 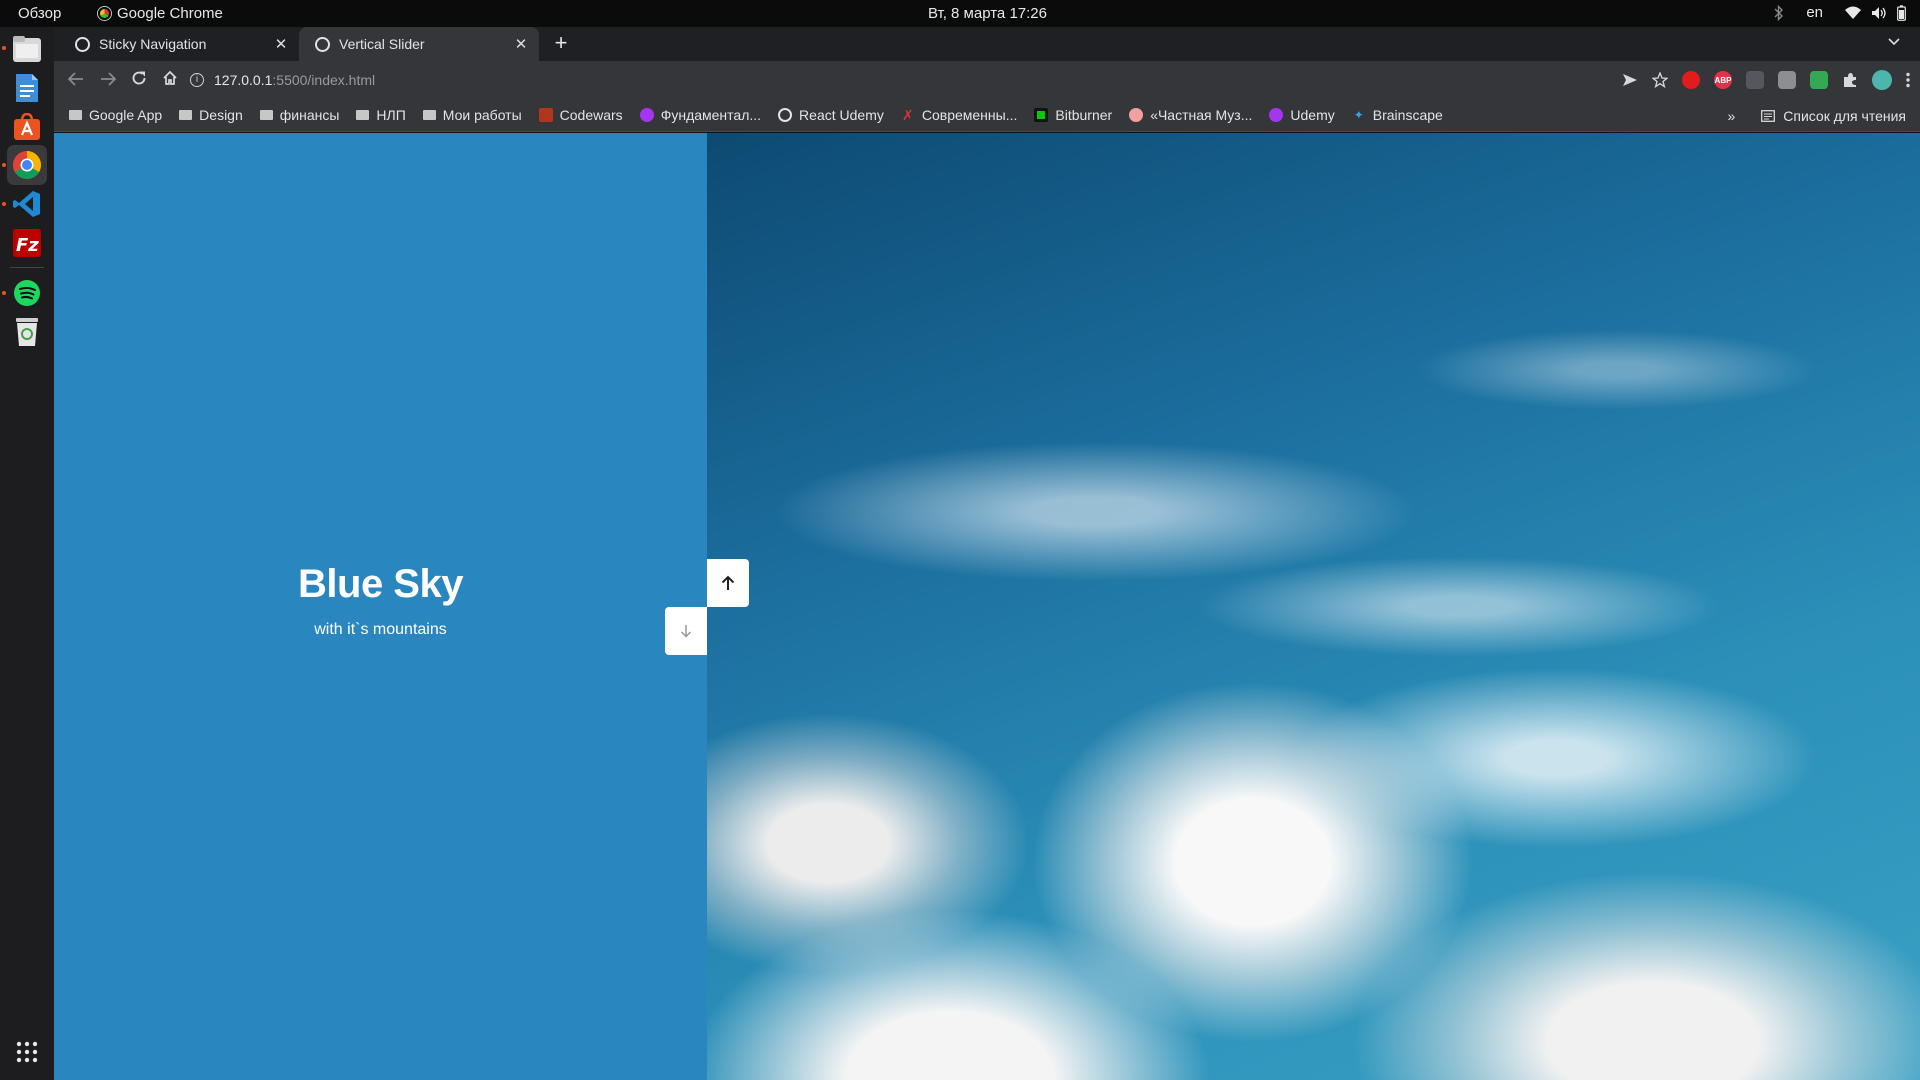 What do you see at coordinates (1723, 80) in the screenshot?
I see `adblock-icon: ABP` at bounding box center [1723, 80].